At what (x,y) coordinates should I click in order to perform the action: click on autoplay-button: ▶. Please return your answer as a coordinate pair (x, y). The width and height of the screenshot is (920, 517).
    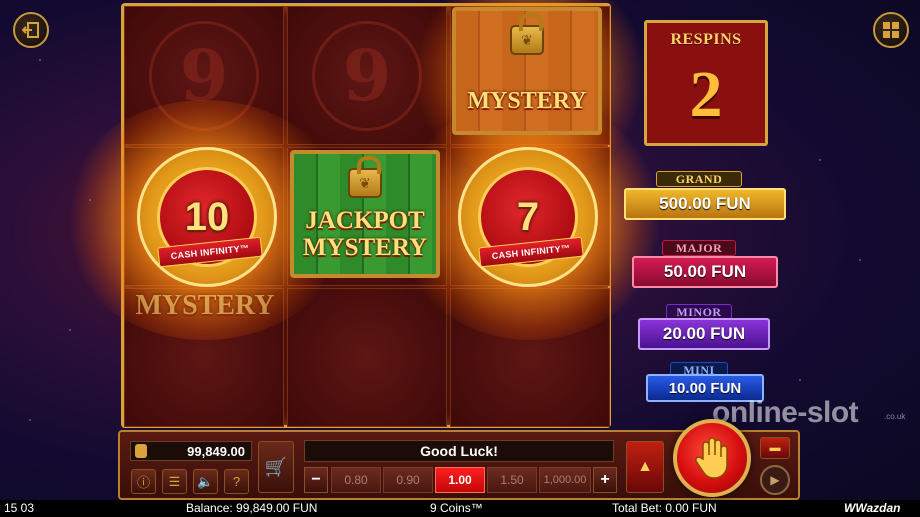
    Looking at the image, I should click on (775, 480).